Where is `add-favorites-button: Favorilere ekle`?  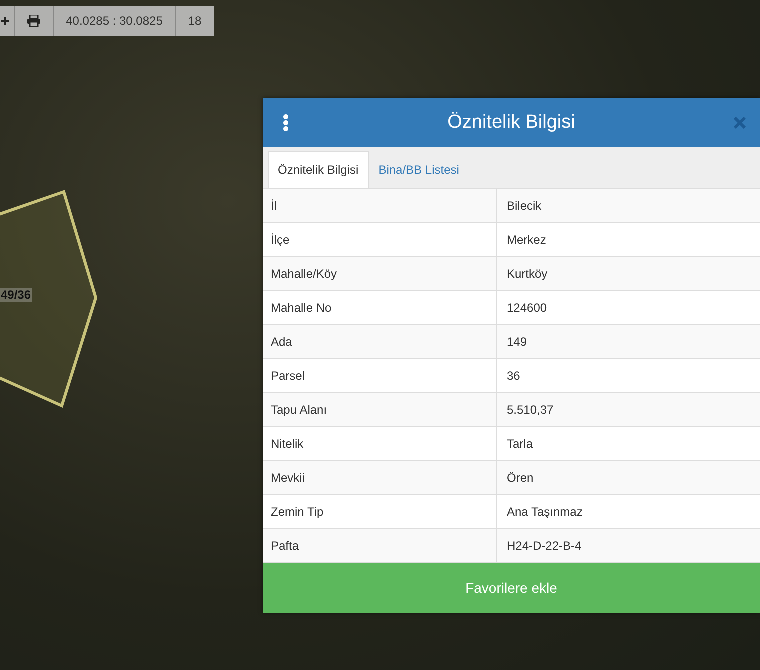 add-favorites-button: Favorilere ekle is located at coordinates (511, 588).